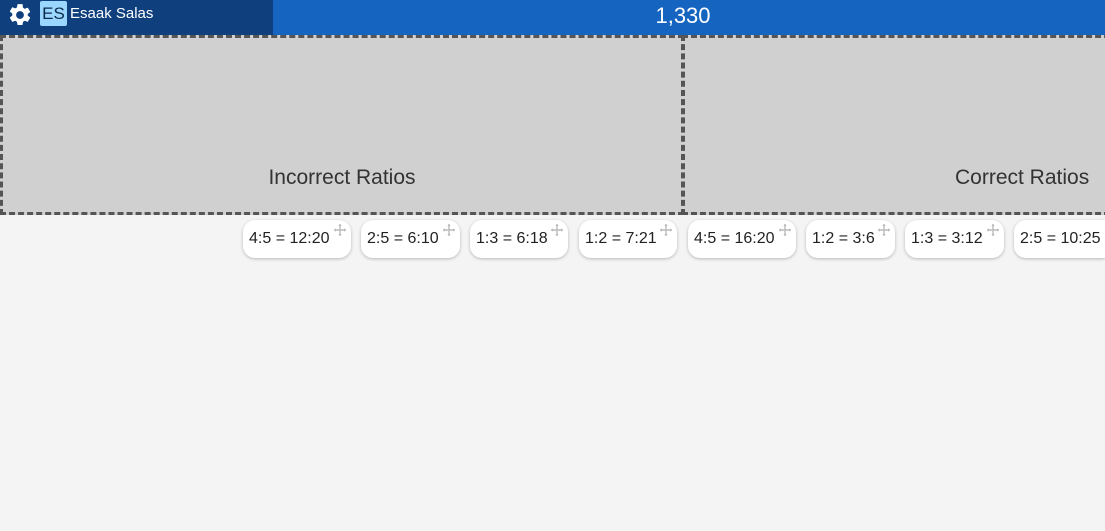  Describe the element at coordinates (111, 13) in the screenshot. I see `username: Esaak Salas` at that location.